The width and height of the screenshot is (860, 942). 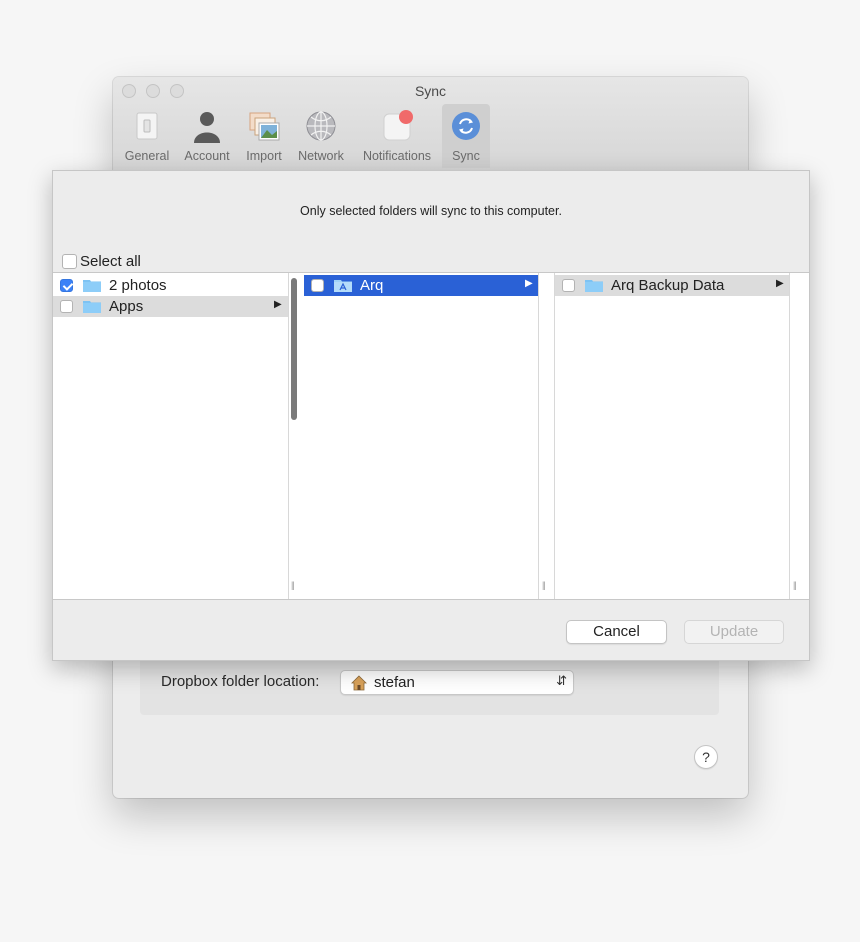 I want to click on toolbar-account: Account, so click(x=207, y=136).